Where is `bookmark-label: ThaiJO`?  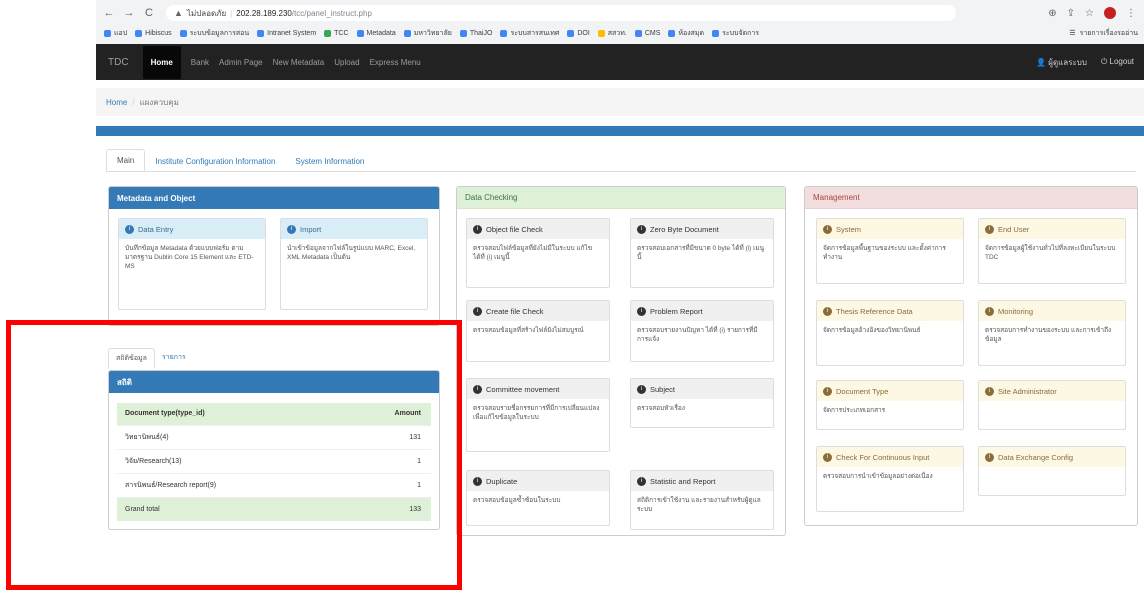
bookmark-label: ThaiJO is located at coordinates (481, 33).